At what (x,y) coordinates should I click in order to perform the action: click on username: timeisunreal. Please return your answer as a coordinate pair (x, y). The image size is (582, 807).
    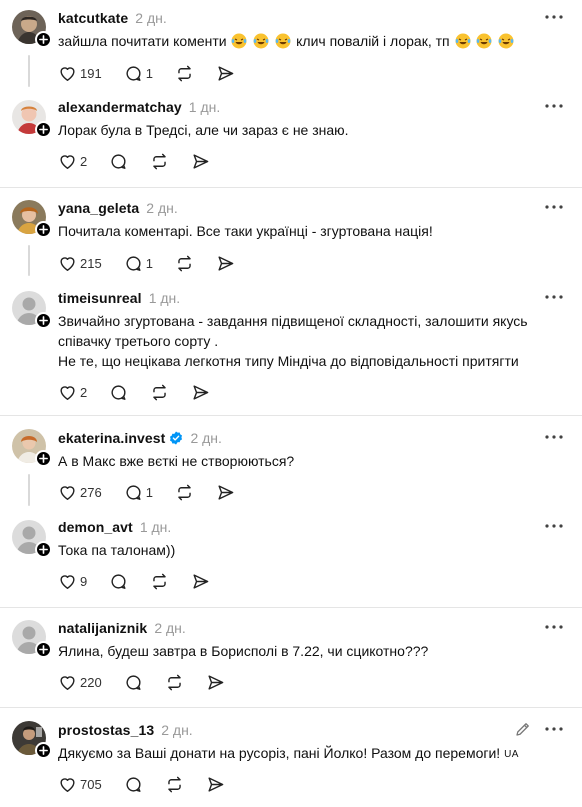
    Looking at the image, I should click on (100, 298).